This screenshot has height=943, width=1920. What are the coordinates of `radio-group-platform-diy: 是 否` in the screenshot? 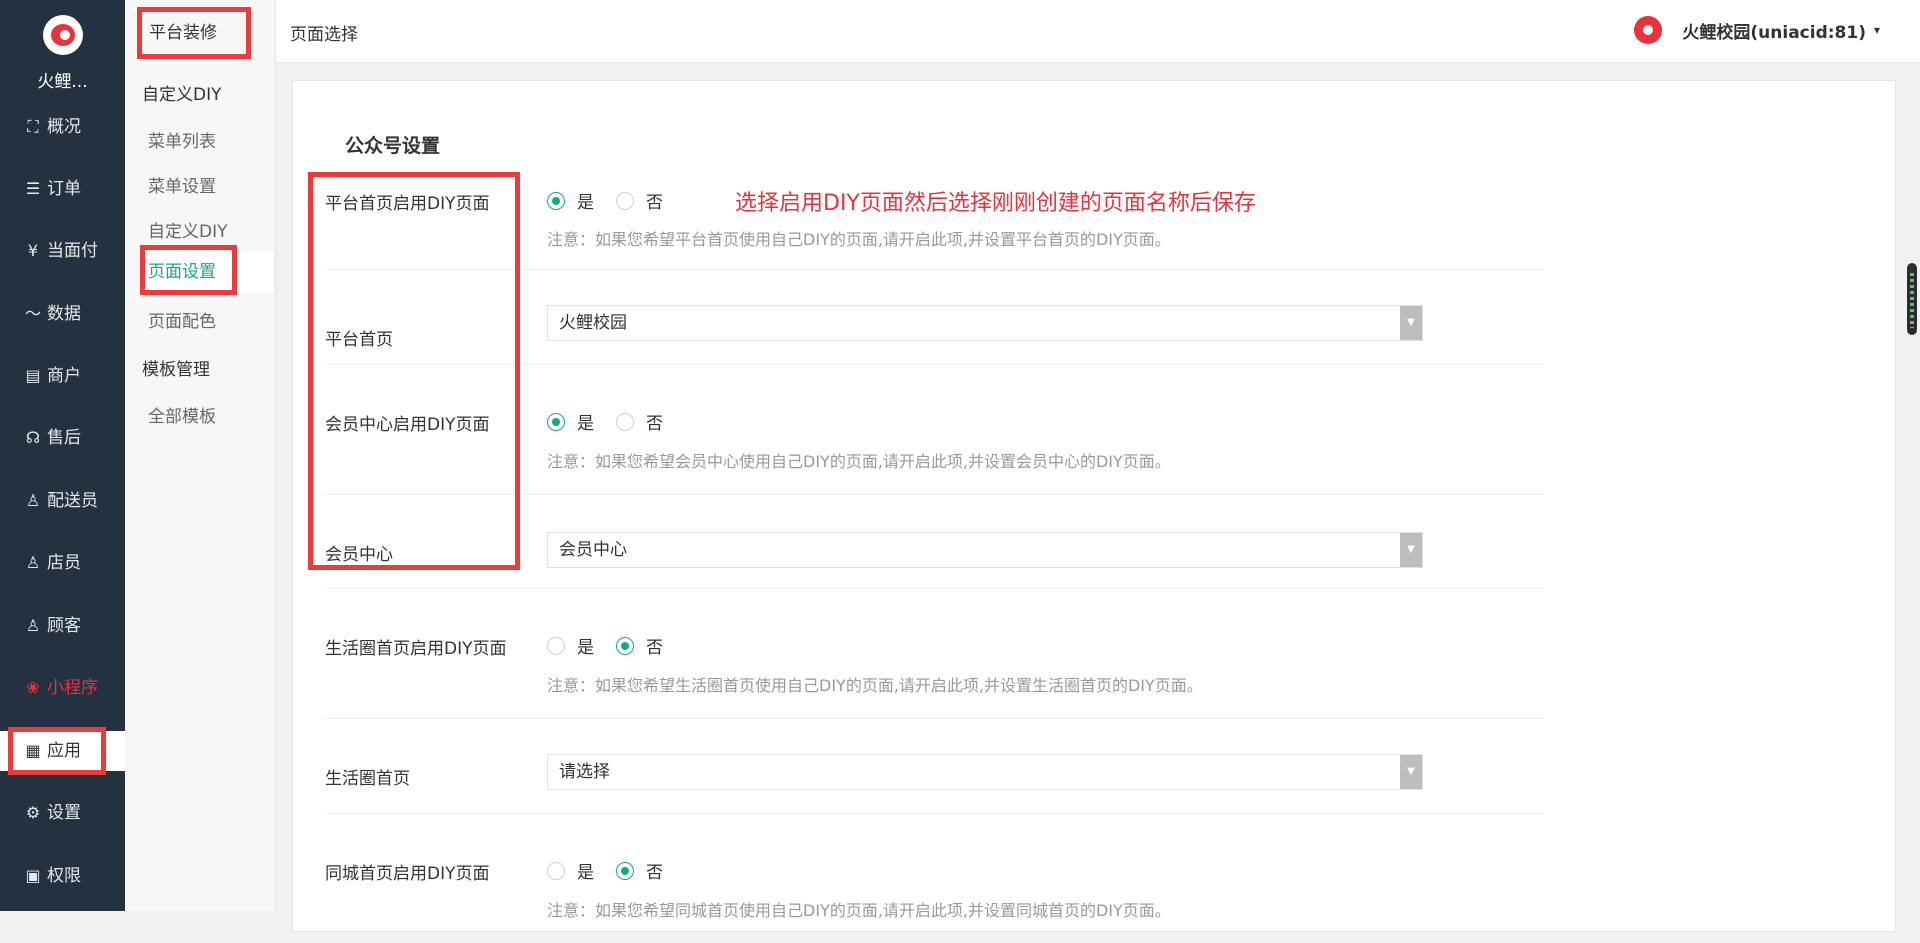 It's located at (616, 200).